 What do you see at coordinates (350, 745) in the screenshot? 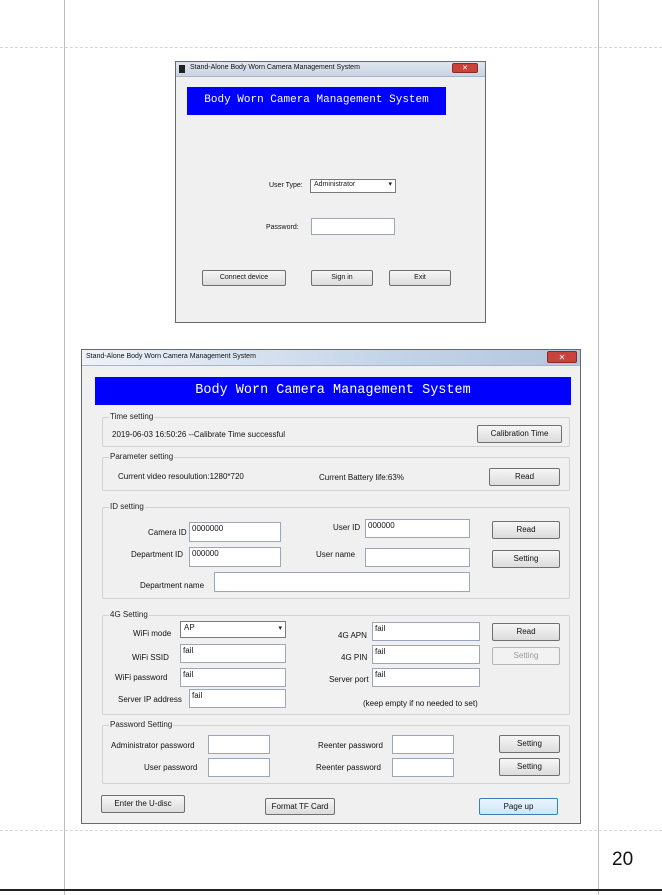
I see `reenter-password-label-1: Reenter password` at bounding box center [350, 745].